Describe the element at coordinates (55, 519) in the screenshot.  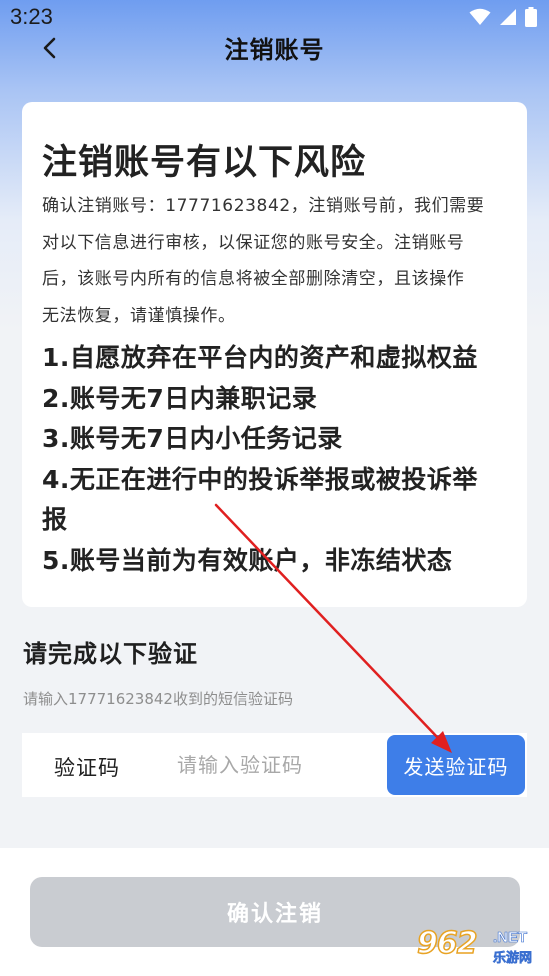
I see `risk-item: 报` at that location.